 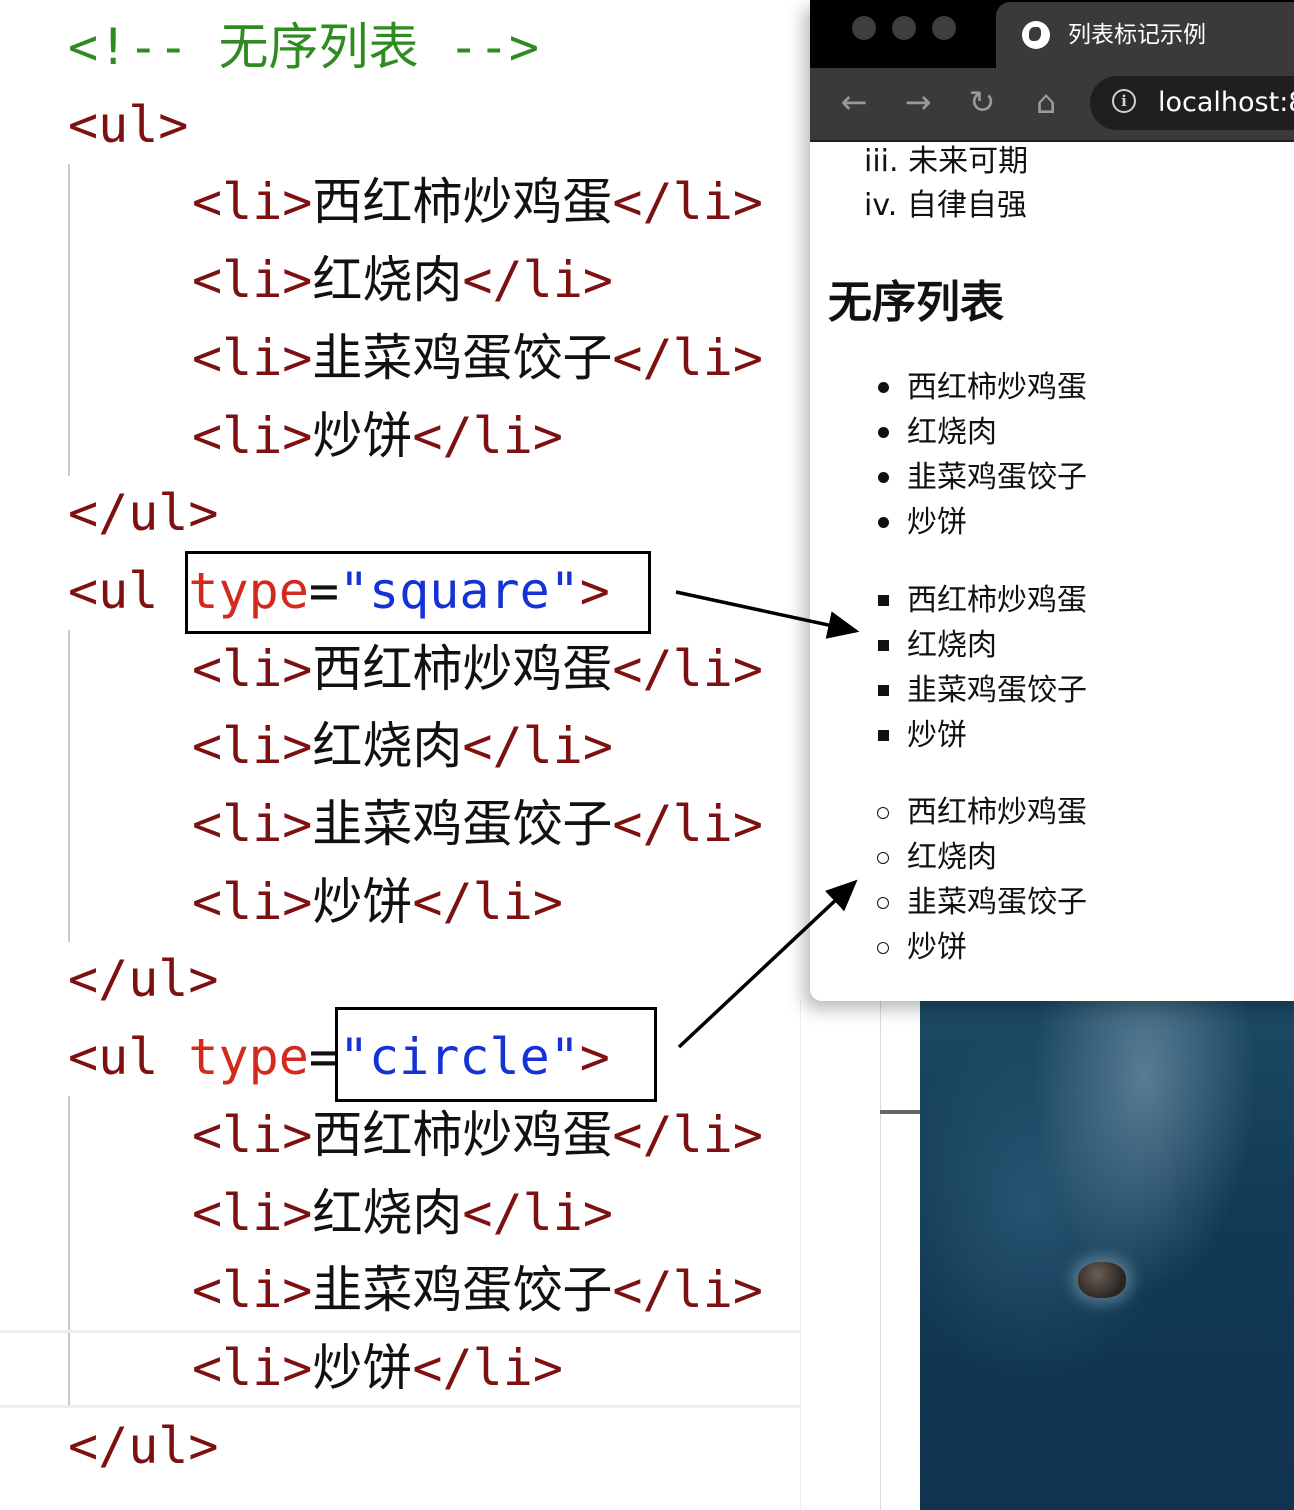 What do you see at coordinates (1137, 35) in the screenshot?
I see `tab-title: 列表标记示例` at bounding box center [1137, 35].